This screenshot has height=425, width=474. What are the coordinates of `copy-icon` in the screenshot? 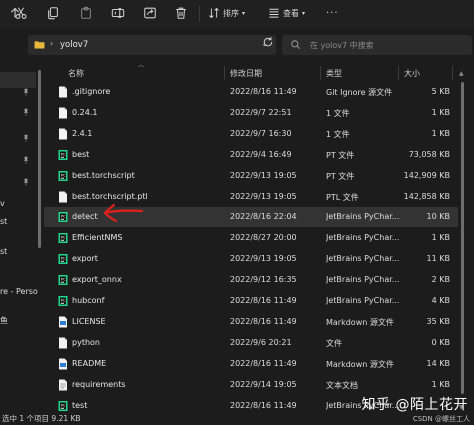 It's located at (53, 13).